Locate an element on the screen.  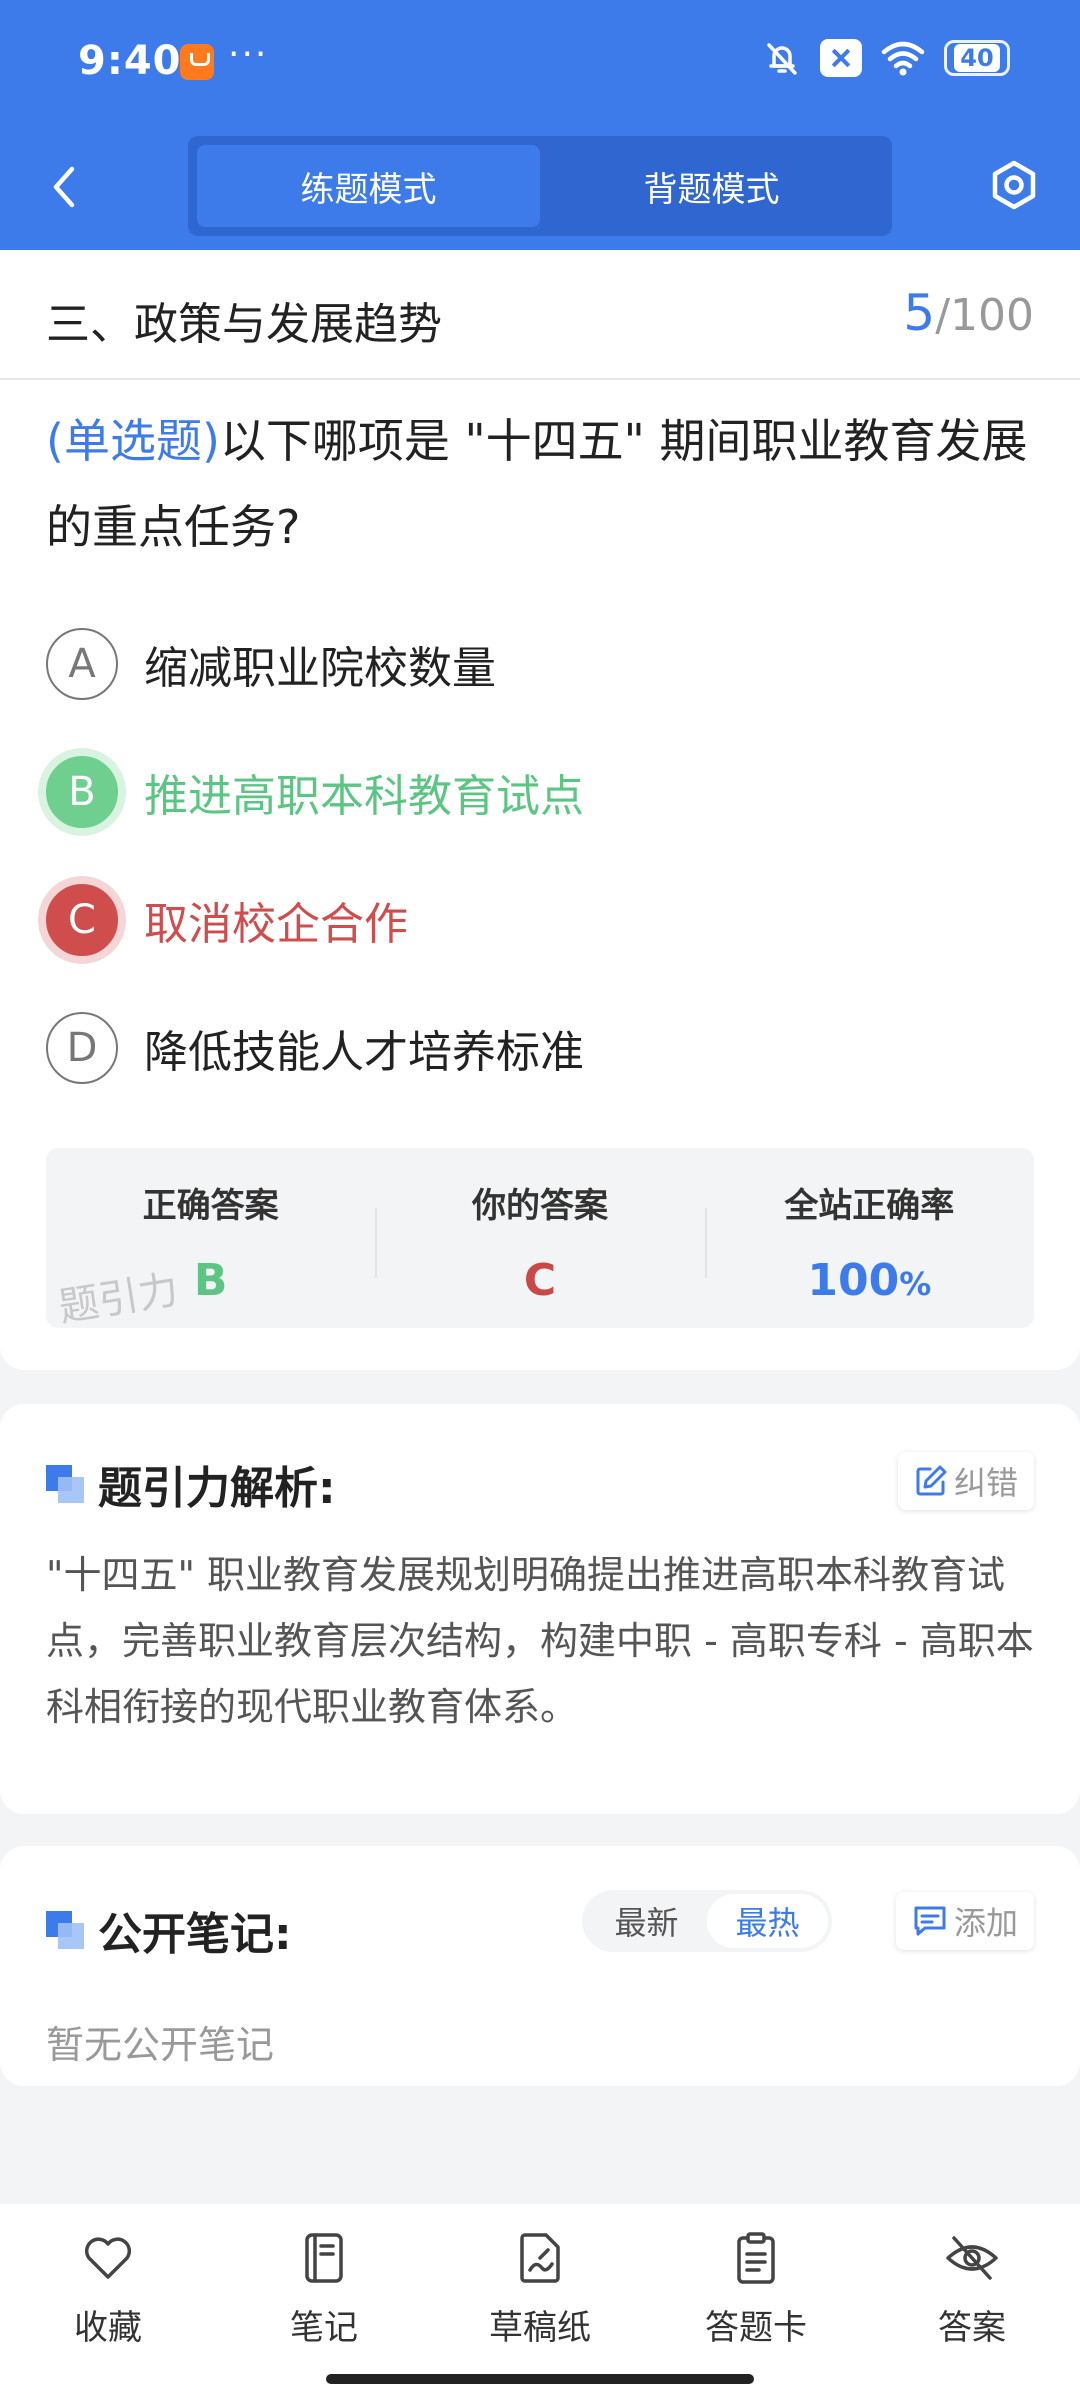
section-title: 三、政策与发展趋势 is located at coordinates (244, 324).